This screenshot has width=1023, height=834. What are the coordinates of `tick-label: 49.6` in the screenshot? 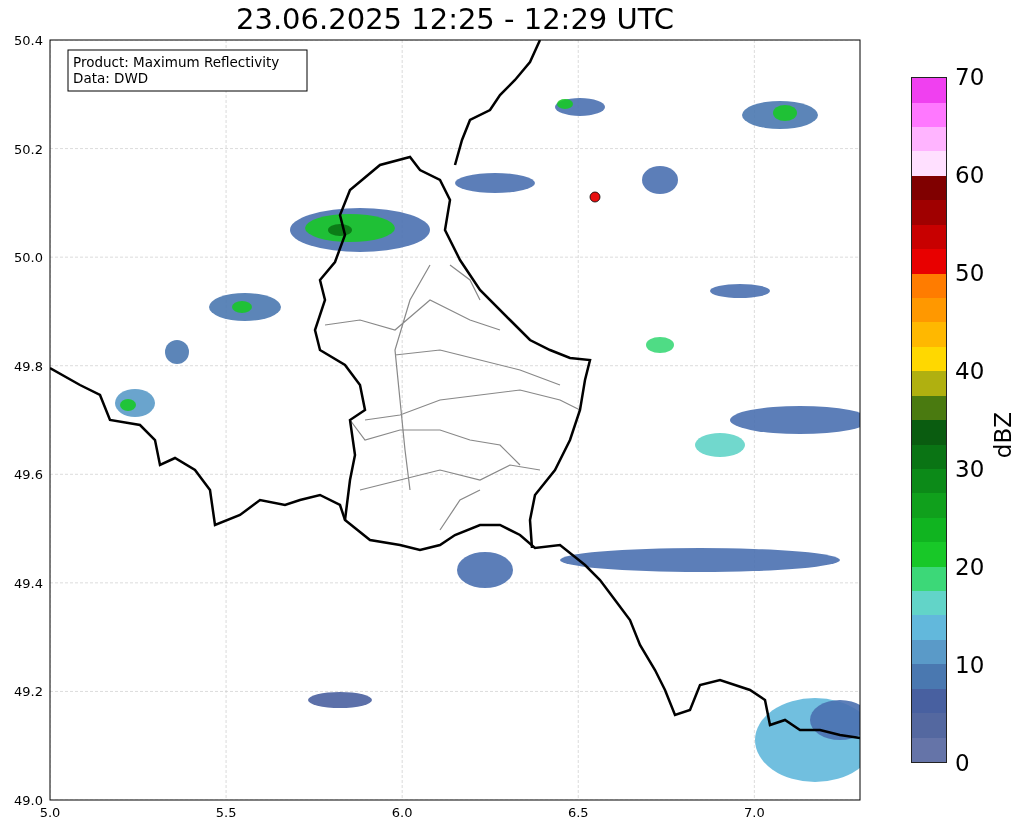 It's located at (28, 475).